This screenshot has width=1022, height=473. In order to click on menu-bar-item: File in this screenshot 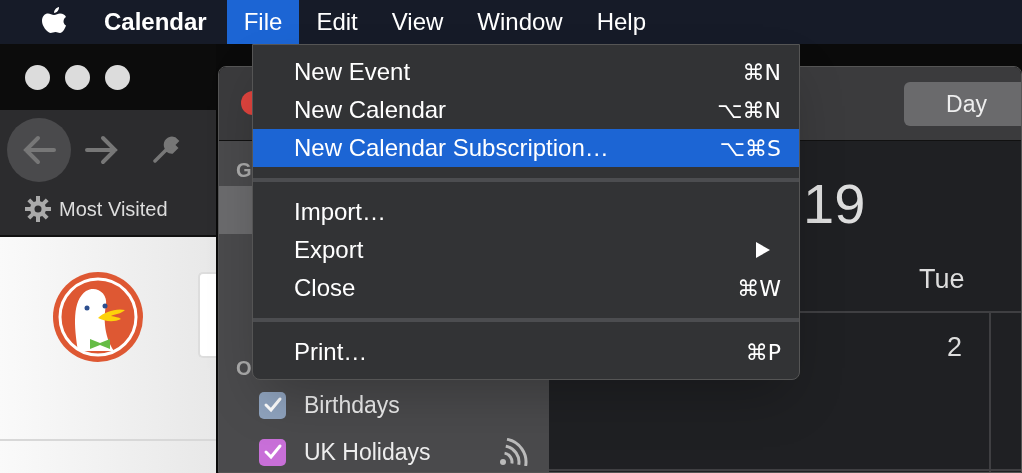, I will do `click(263, 22)`.